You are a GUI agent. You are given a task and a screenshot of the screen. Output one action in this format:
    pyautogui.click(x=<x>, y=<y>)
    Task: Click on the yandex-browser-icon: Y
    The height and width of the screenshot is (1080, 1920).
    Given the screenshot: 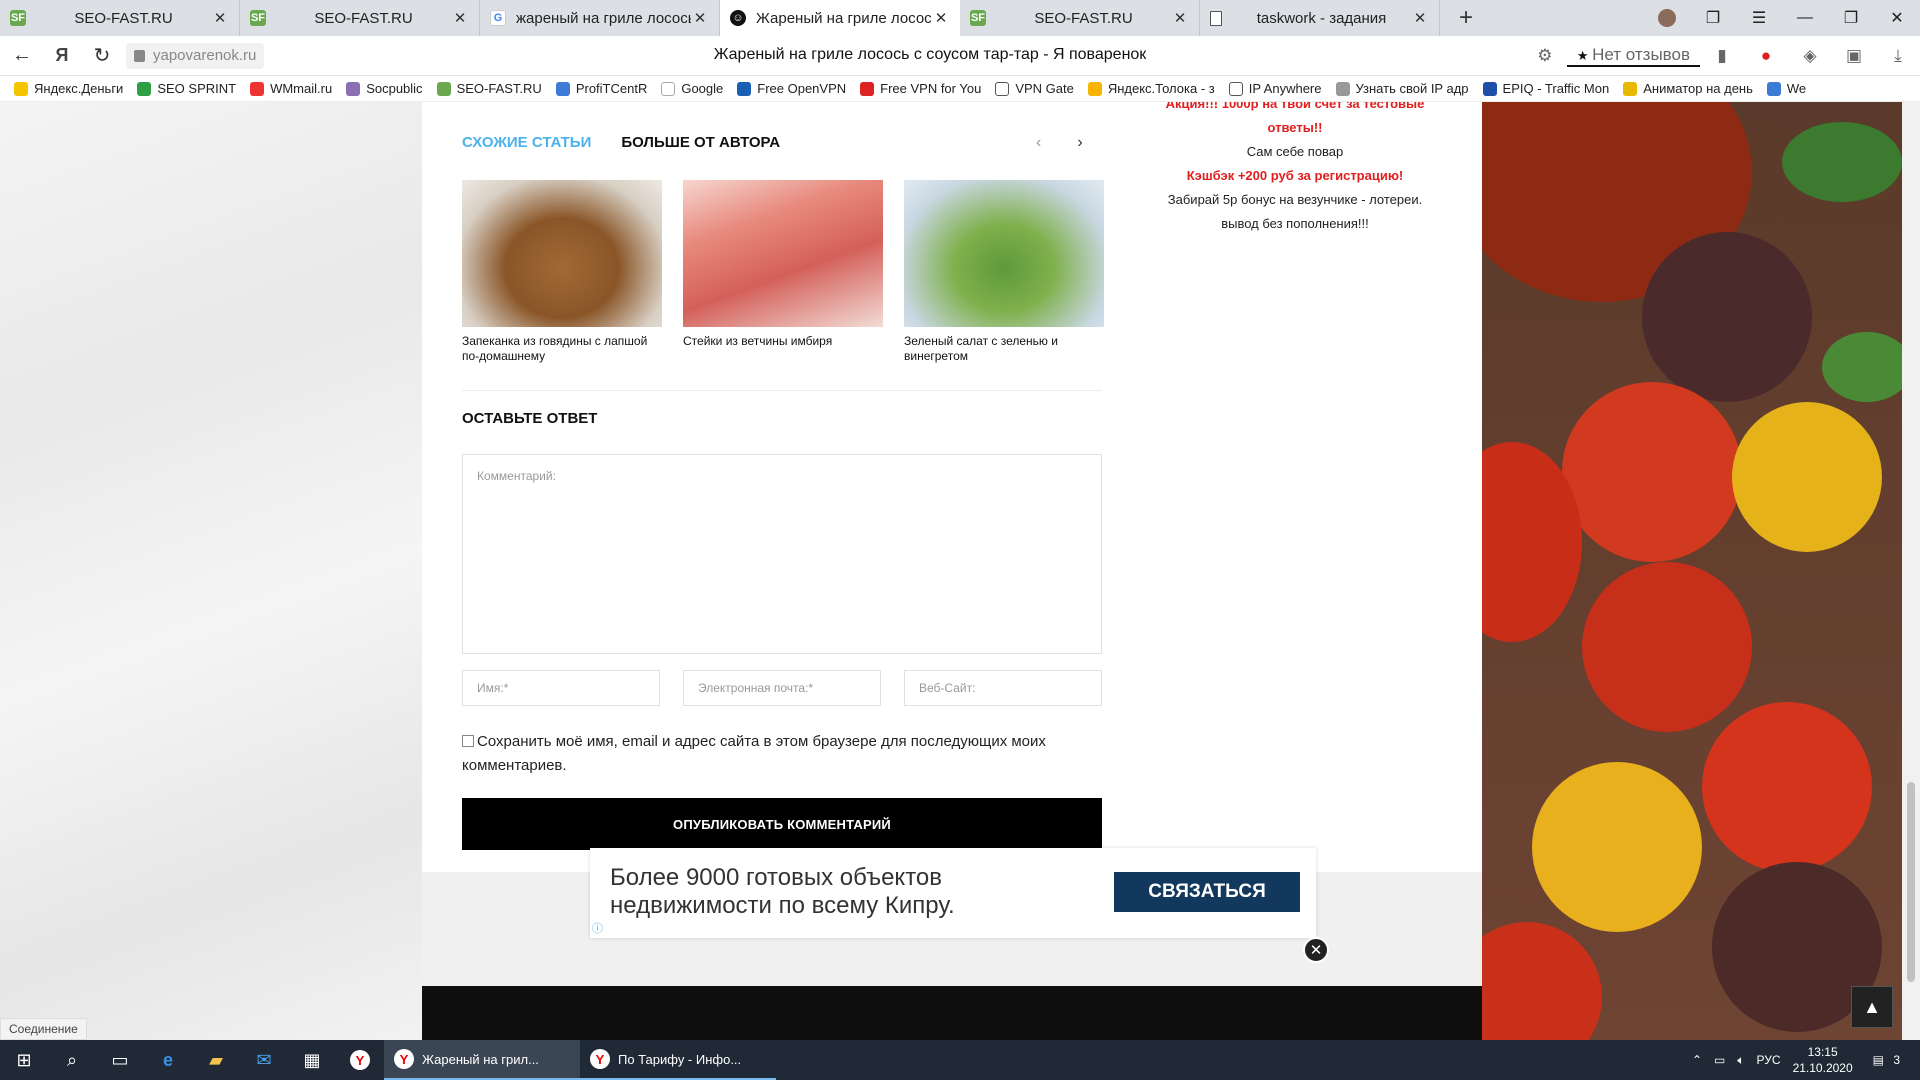 What is the action you would take?
    pyautogui.click(x=360, y=1060)
    